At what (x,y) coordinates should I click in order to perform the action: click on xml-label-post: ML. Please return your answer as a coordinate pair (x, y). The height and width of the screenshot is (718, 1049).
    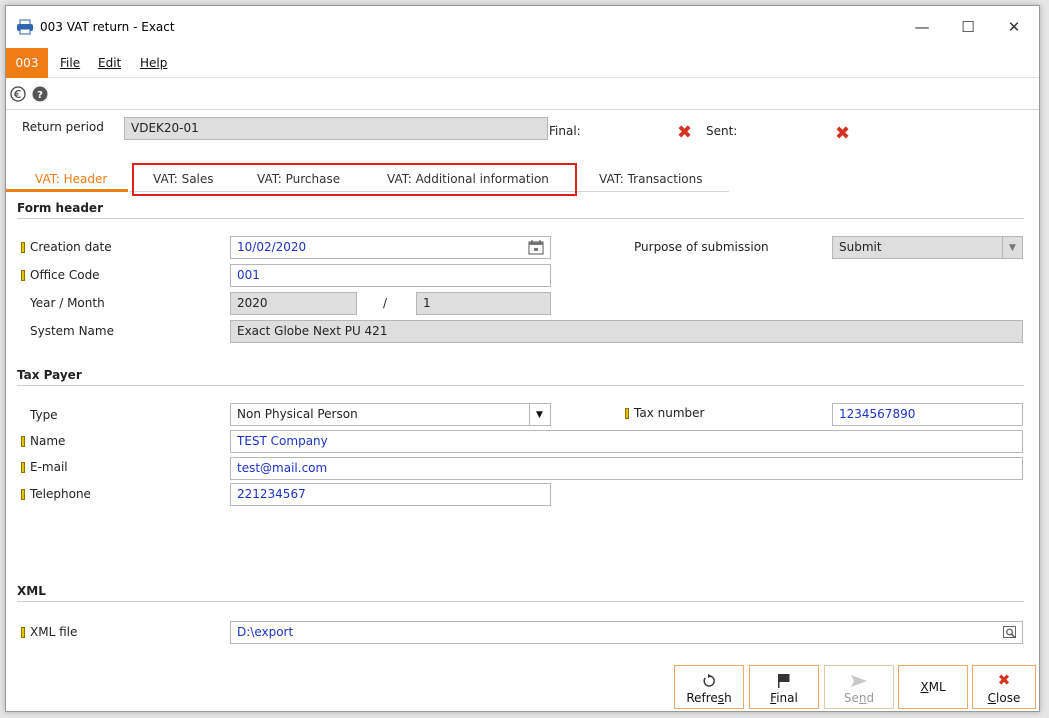
    Looking at the image, I should click on (937, 687).